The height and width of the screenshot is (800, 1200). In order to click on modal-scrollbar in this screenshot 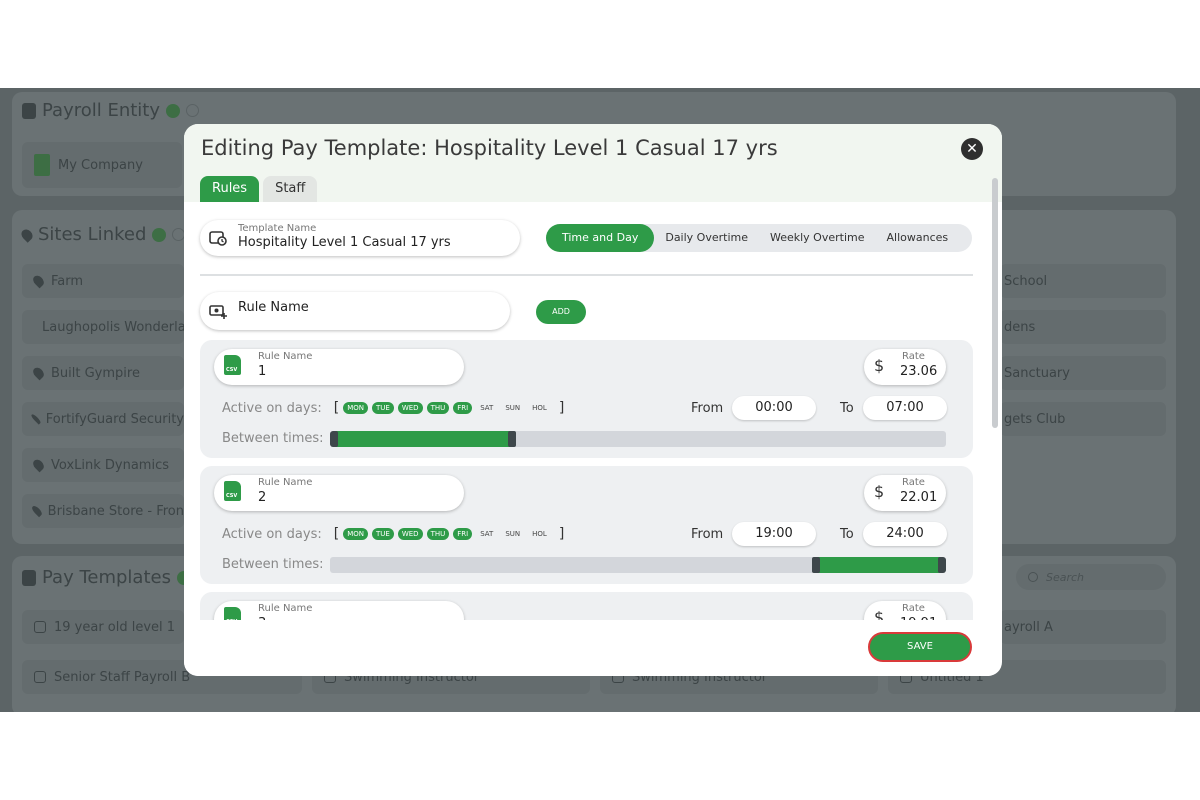, I will do `click(995, 303)`.